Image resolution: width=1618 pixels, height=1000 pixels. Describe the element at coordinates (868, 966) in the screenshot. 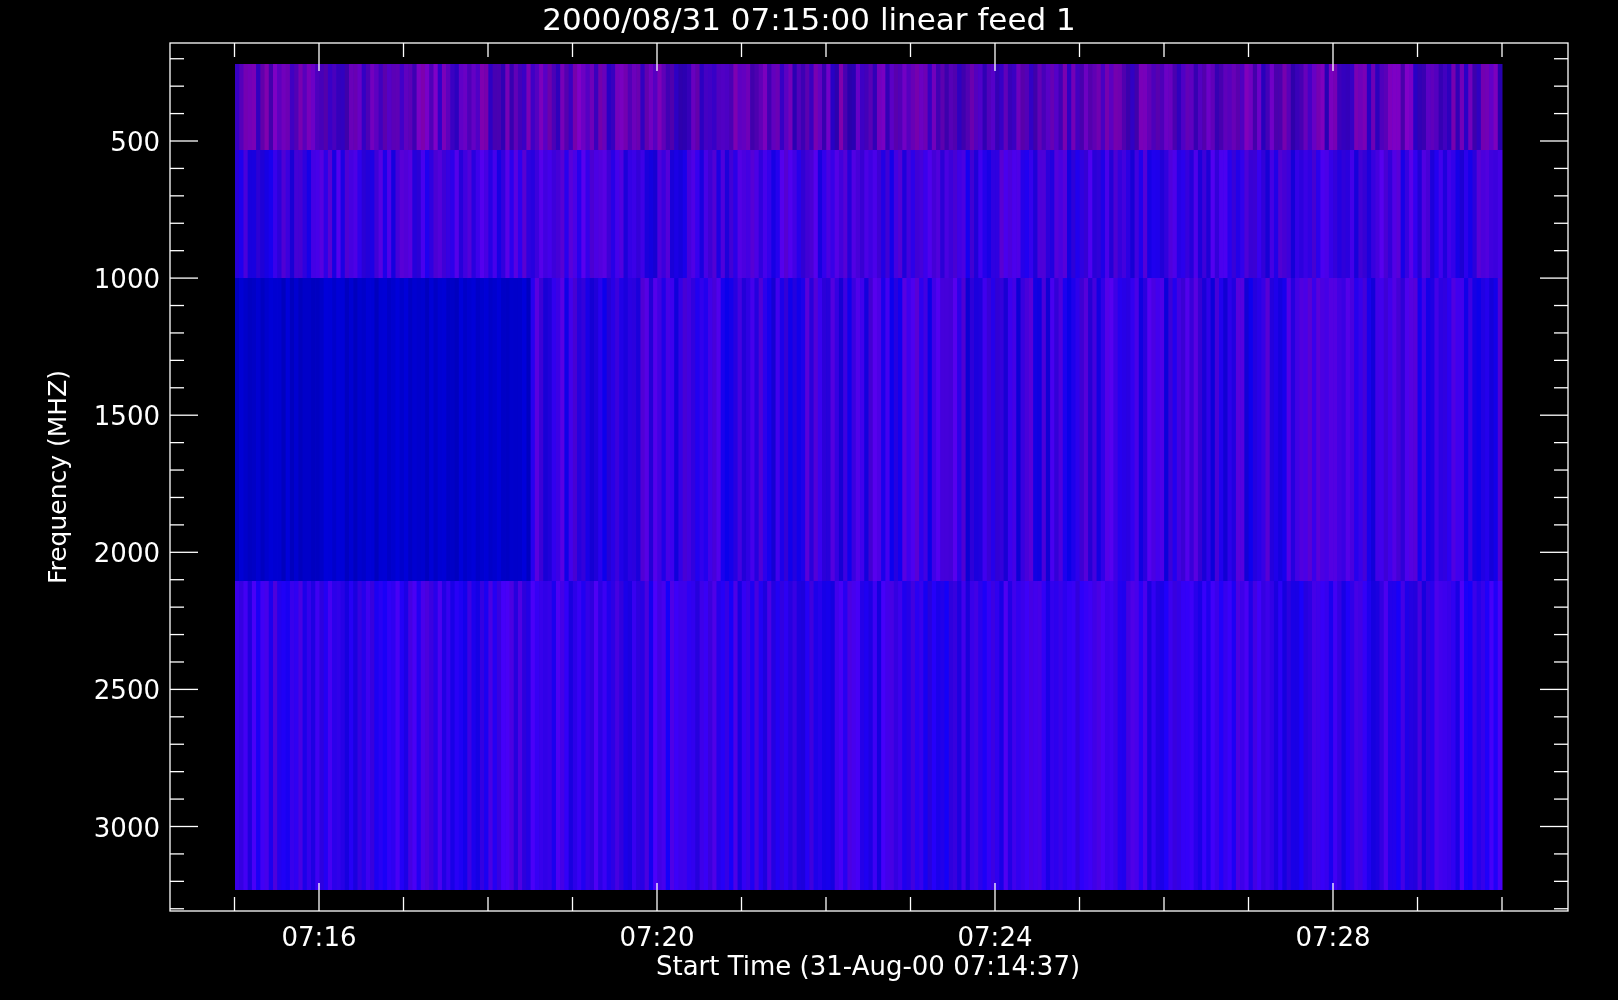

I see `x-axis-label: Start Time (31-Aug-00 07:14:37)` at that location.